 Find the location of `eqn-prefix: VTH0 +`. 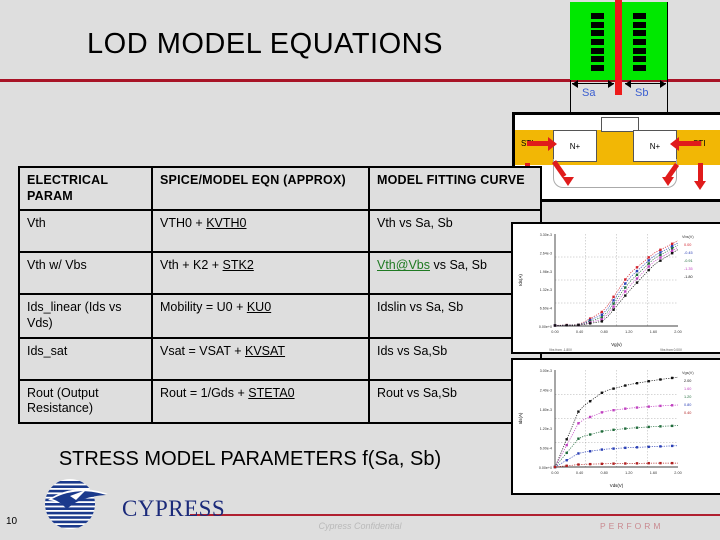

eqn-prefix: VTH0 + is located at coordinates (183, 223).